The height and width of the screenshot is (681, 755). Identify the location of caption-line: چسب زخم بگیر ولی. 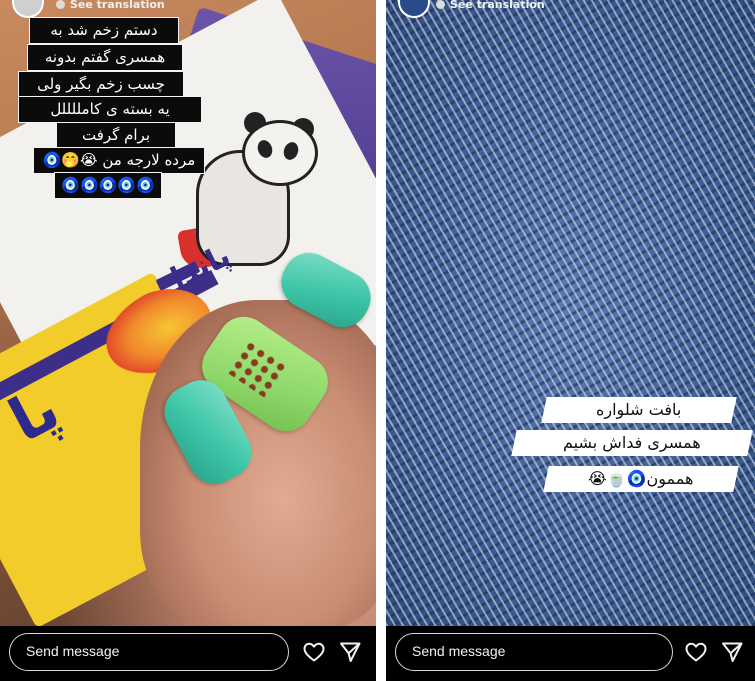
(101, 84).